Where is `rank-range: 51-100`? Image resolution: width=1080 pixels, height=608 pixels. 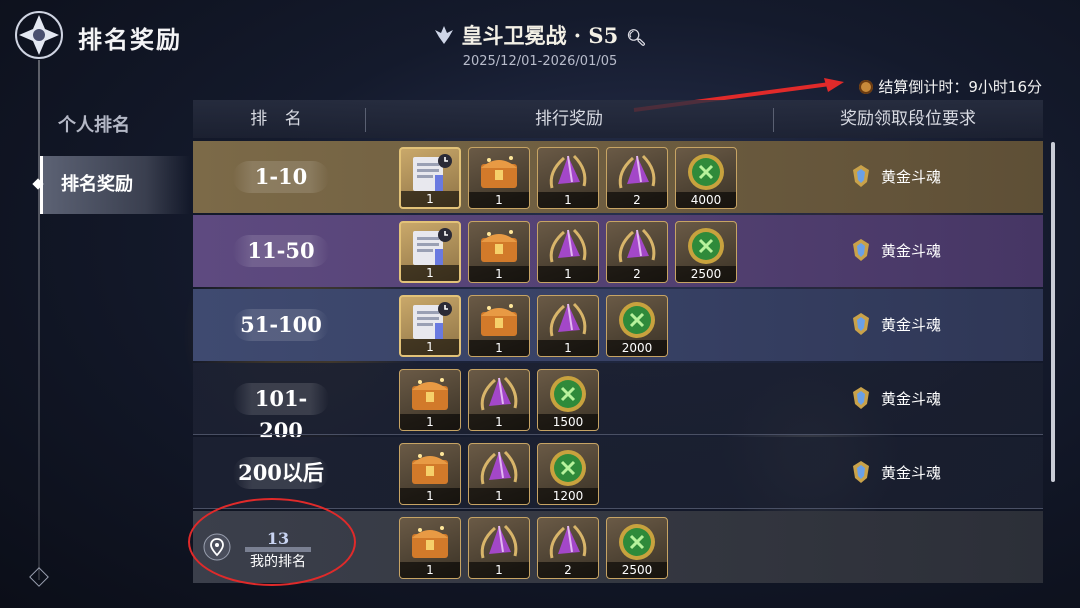 rank-range: 51-100 is located at coordinates (281, 325).